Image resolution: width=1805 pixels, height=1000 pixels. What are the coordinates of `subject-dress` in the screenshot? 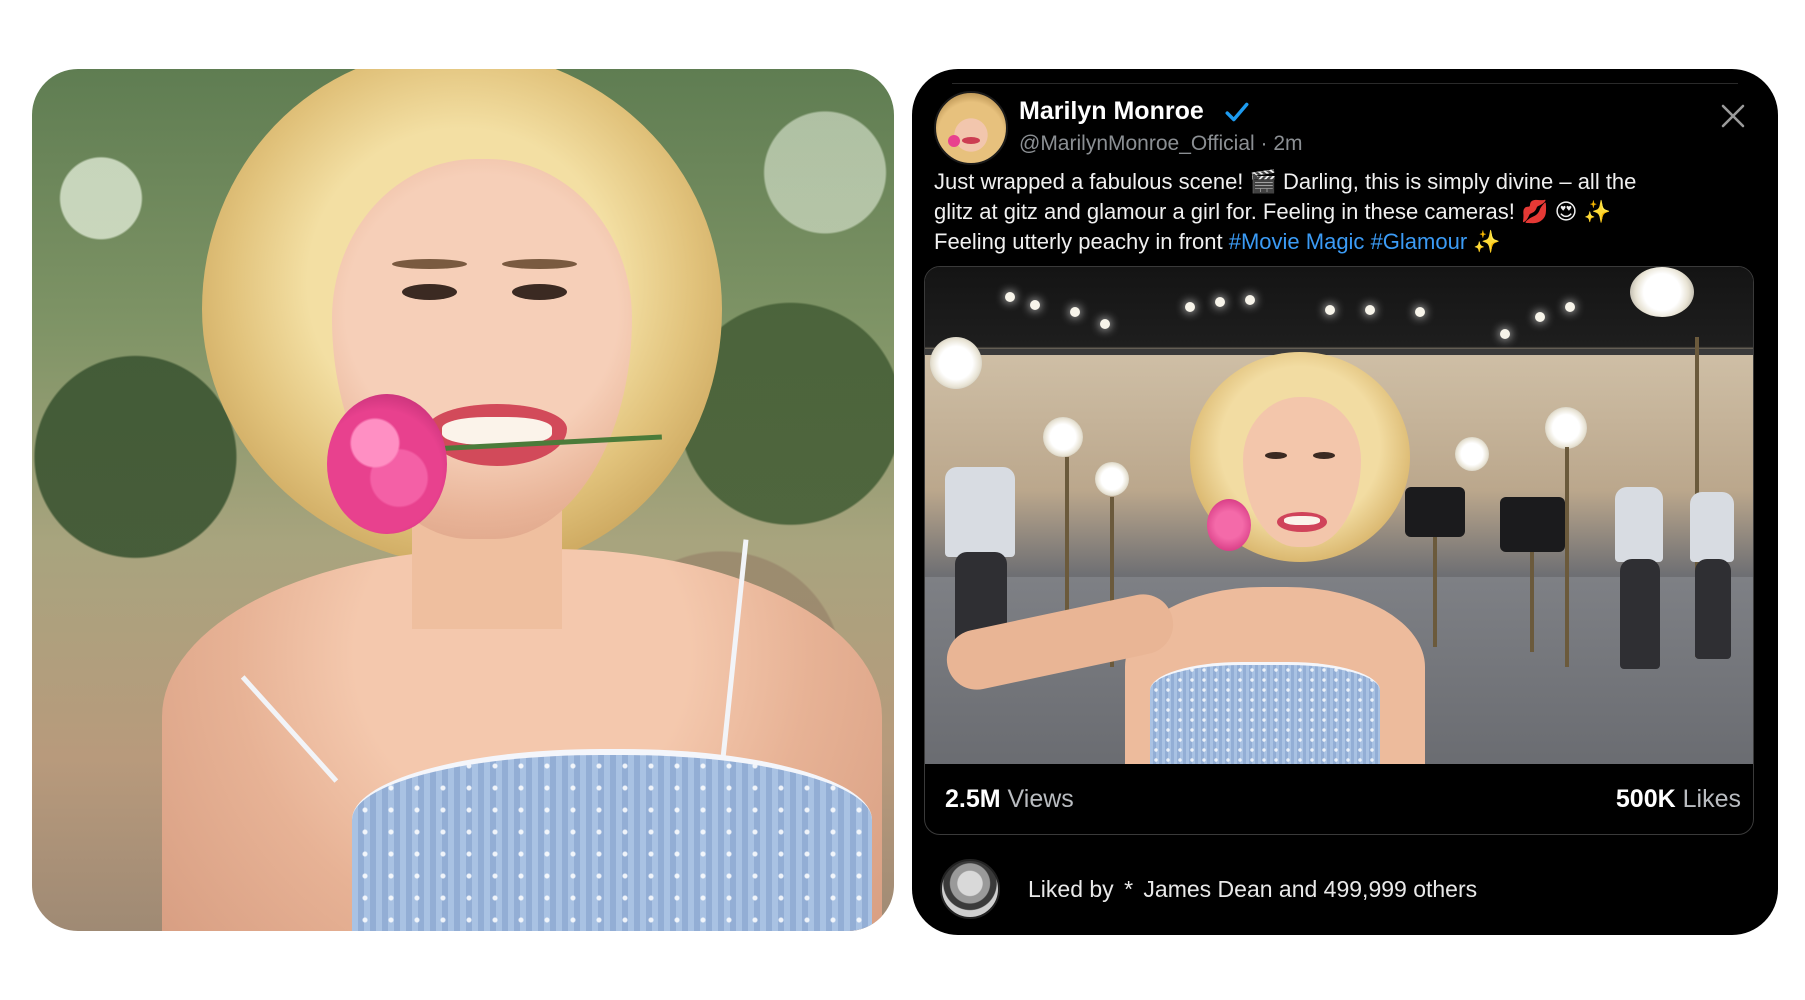 It's located at (1265, 713).